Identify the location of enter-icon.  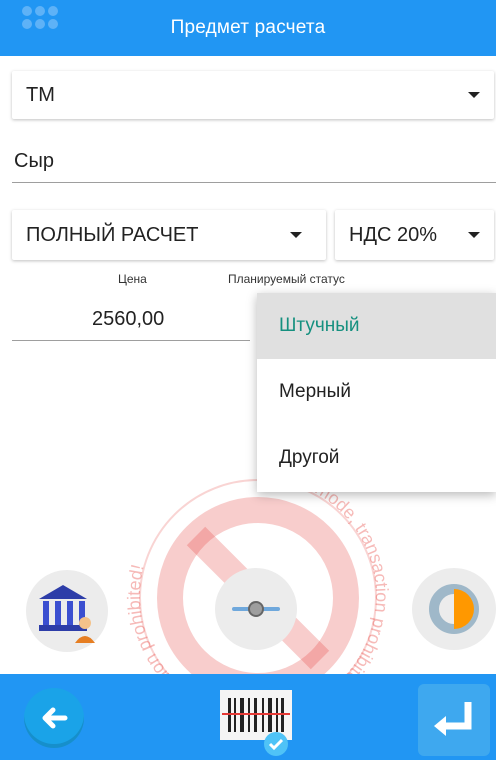
(453, 719).